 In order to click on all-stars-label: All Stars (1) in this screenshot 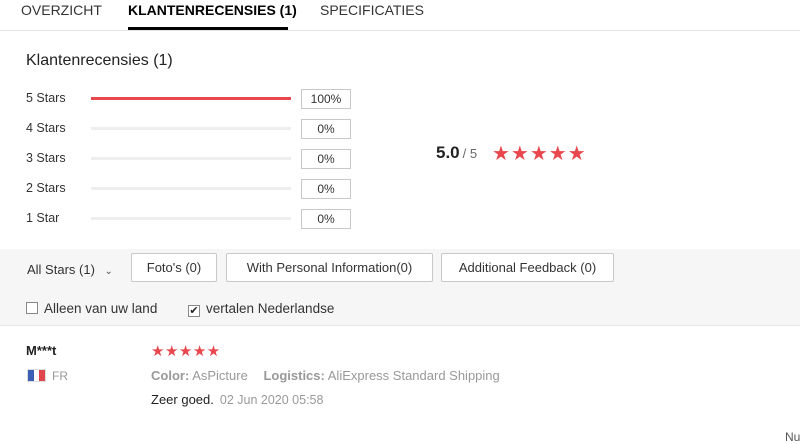, I will do `click(61, 269)`.